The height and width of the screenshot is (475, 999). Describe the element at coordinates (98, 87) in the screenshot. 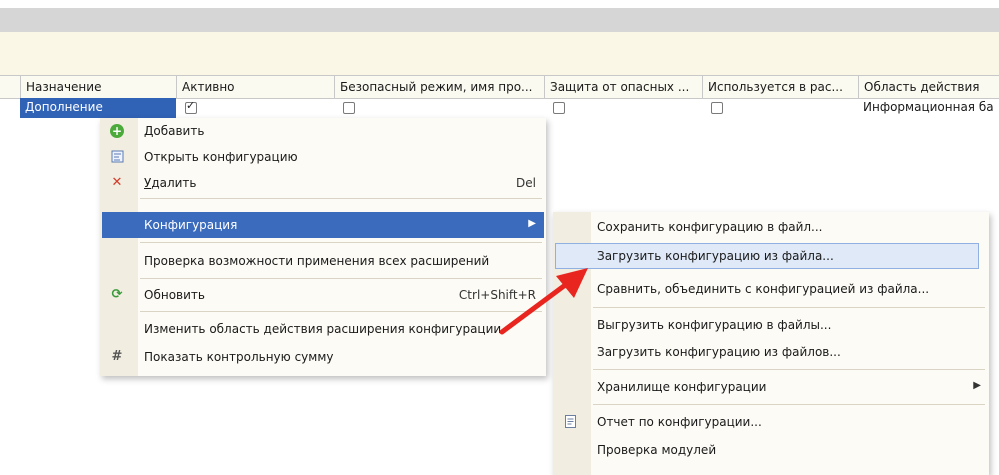

I see `column-header-purpose: Назначение` at that location.